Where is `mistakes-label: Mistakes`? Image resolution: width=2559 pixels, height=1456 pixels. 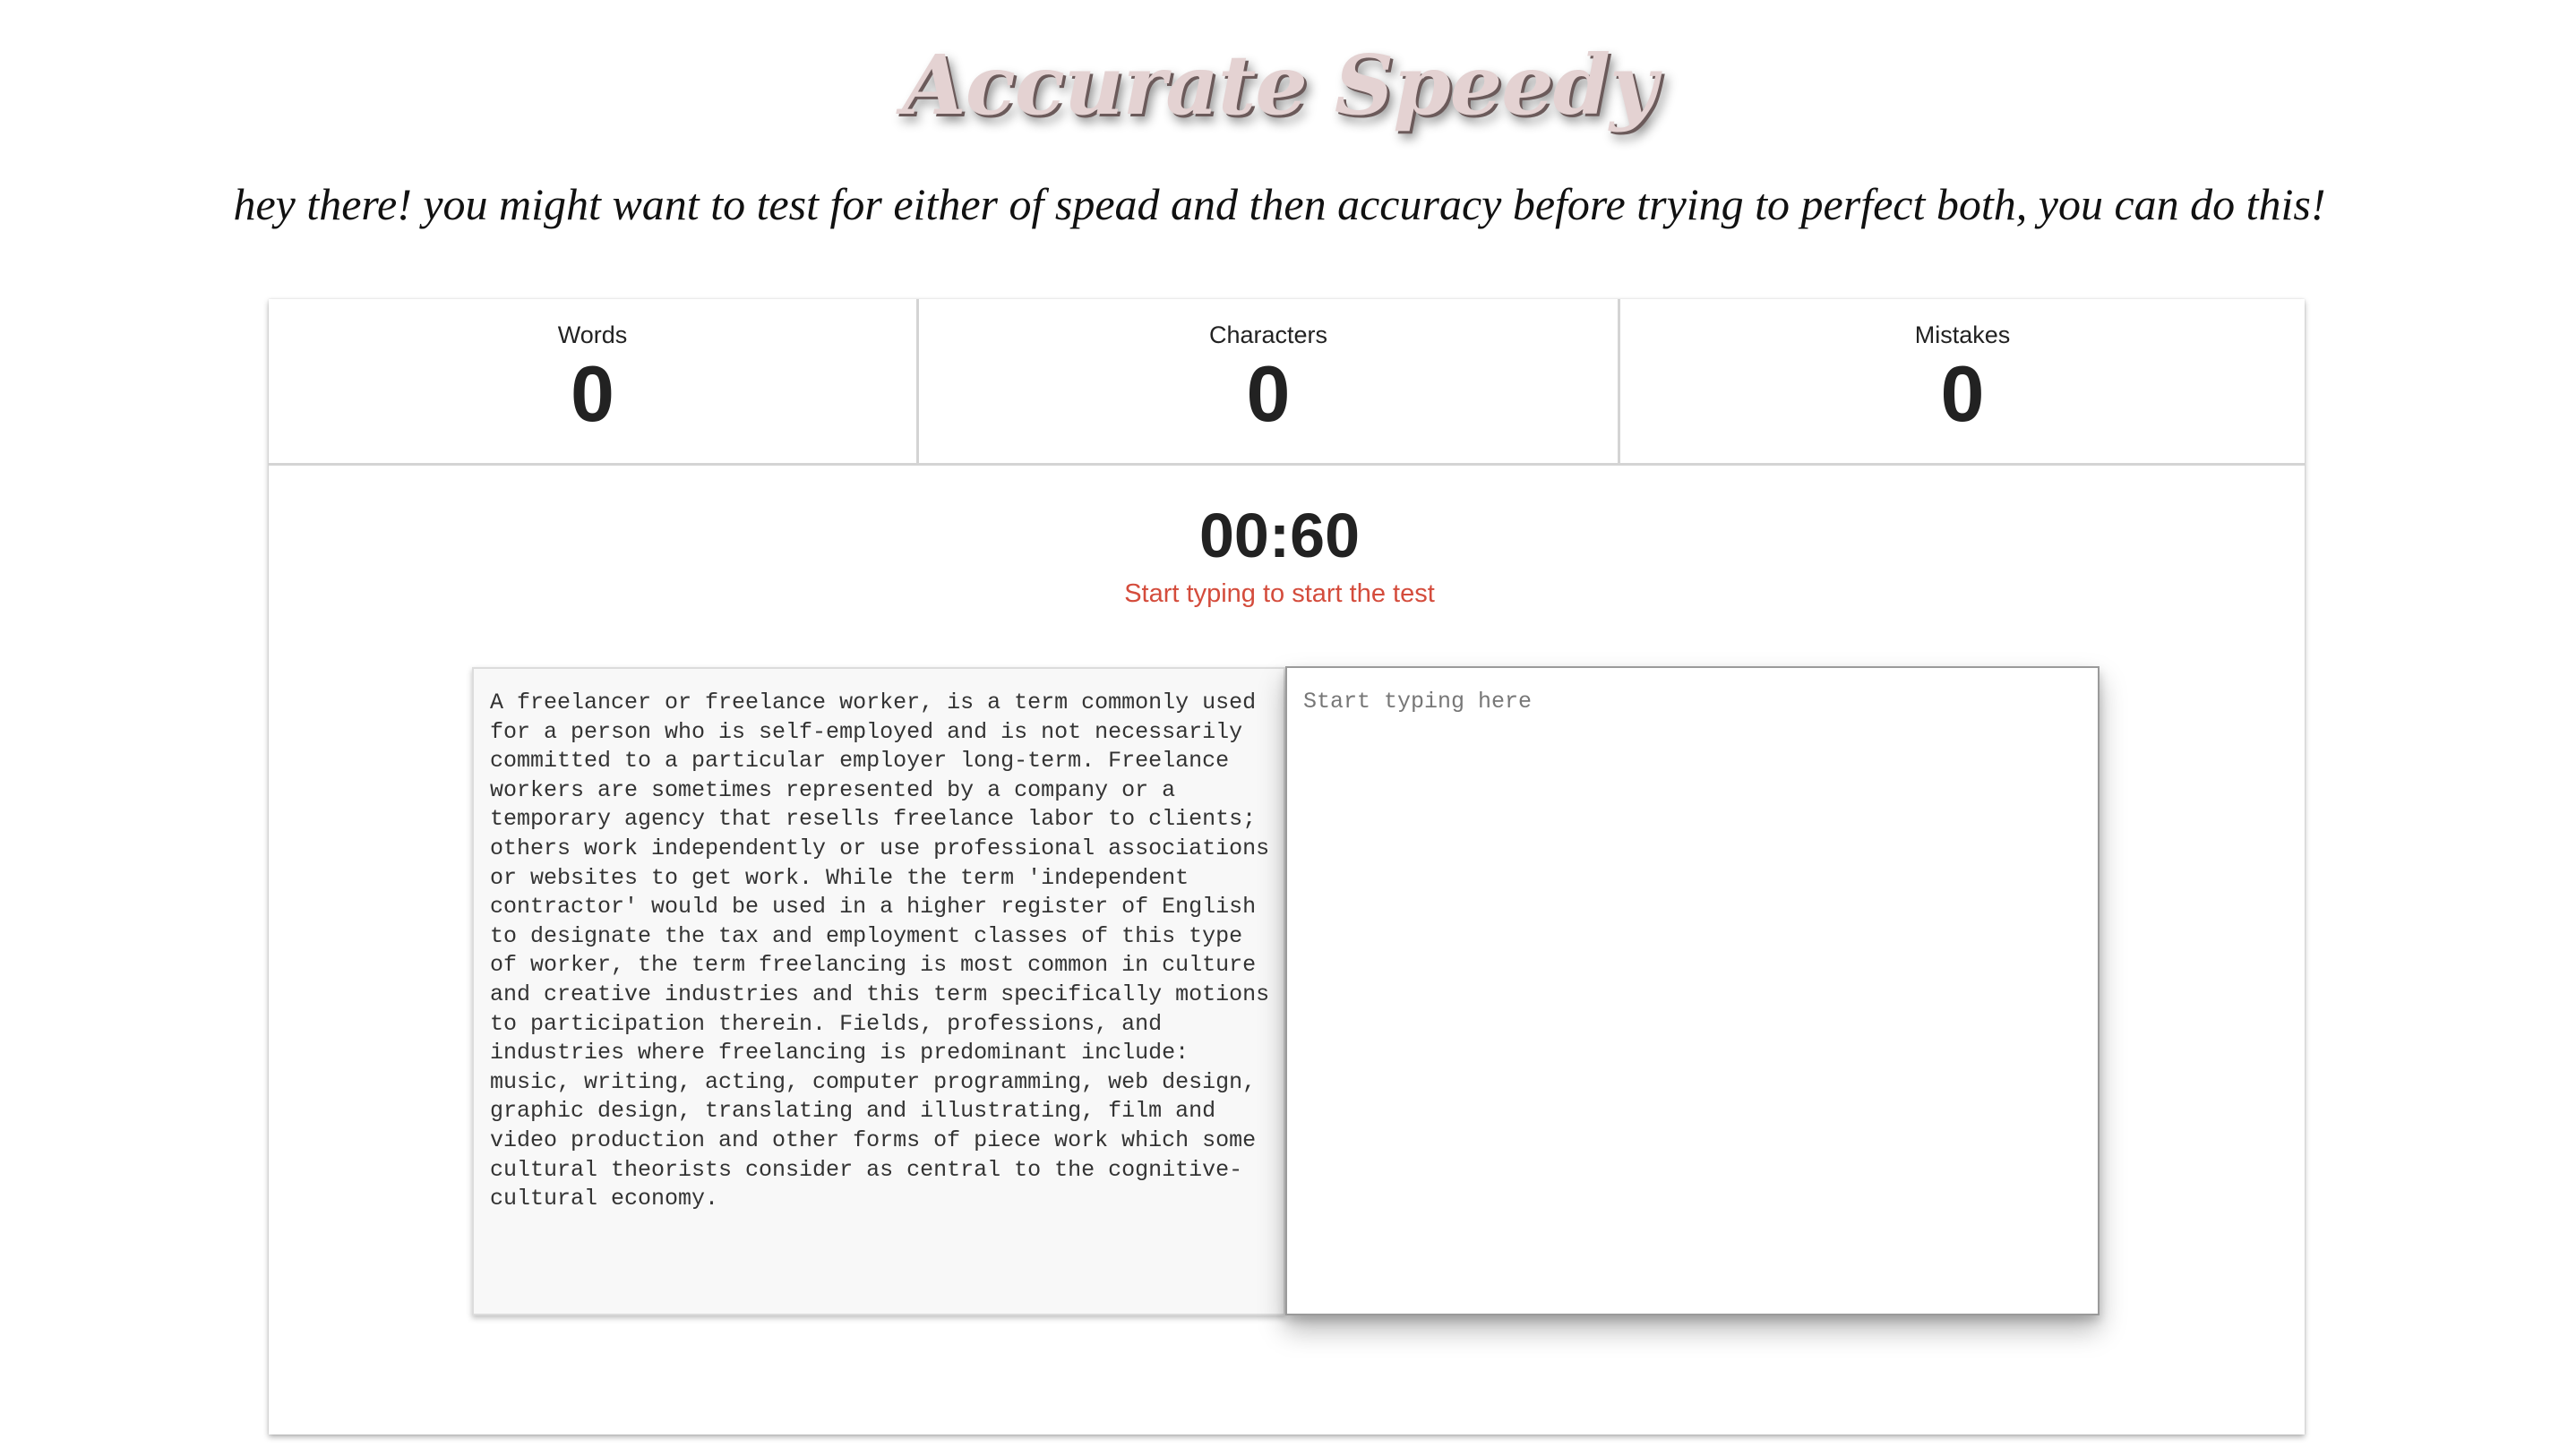 mistakes-label: Mistakes is located at coordinates (1962, 334).